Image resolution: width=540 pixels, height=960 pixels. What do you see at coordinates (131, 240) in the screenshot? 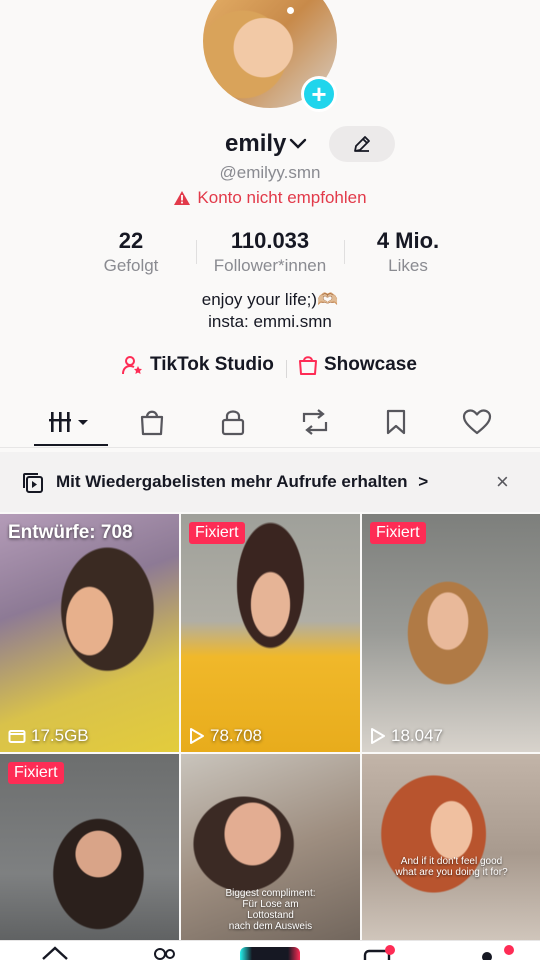
I see `following-count: 22` at bounding box center [131, 240].